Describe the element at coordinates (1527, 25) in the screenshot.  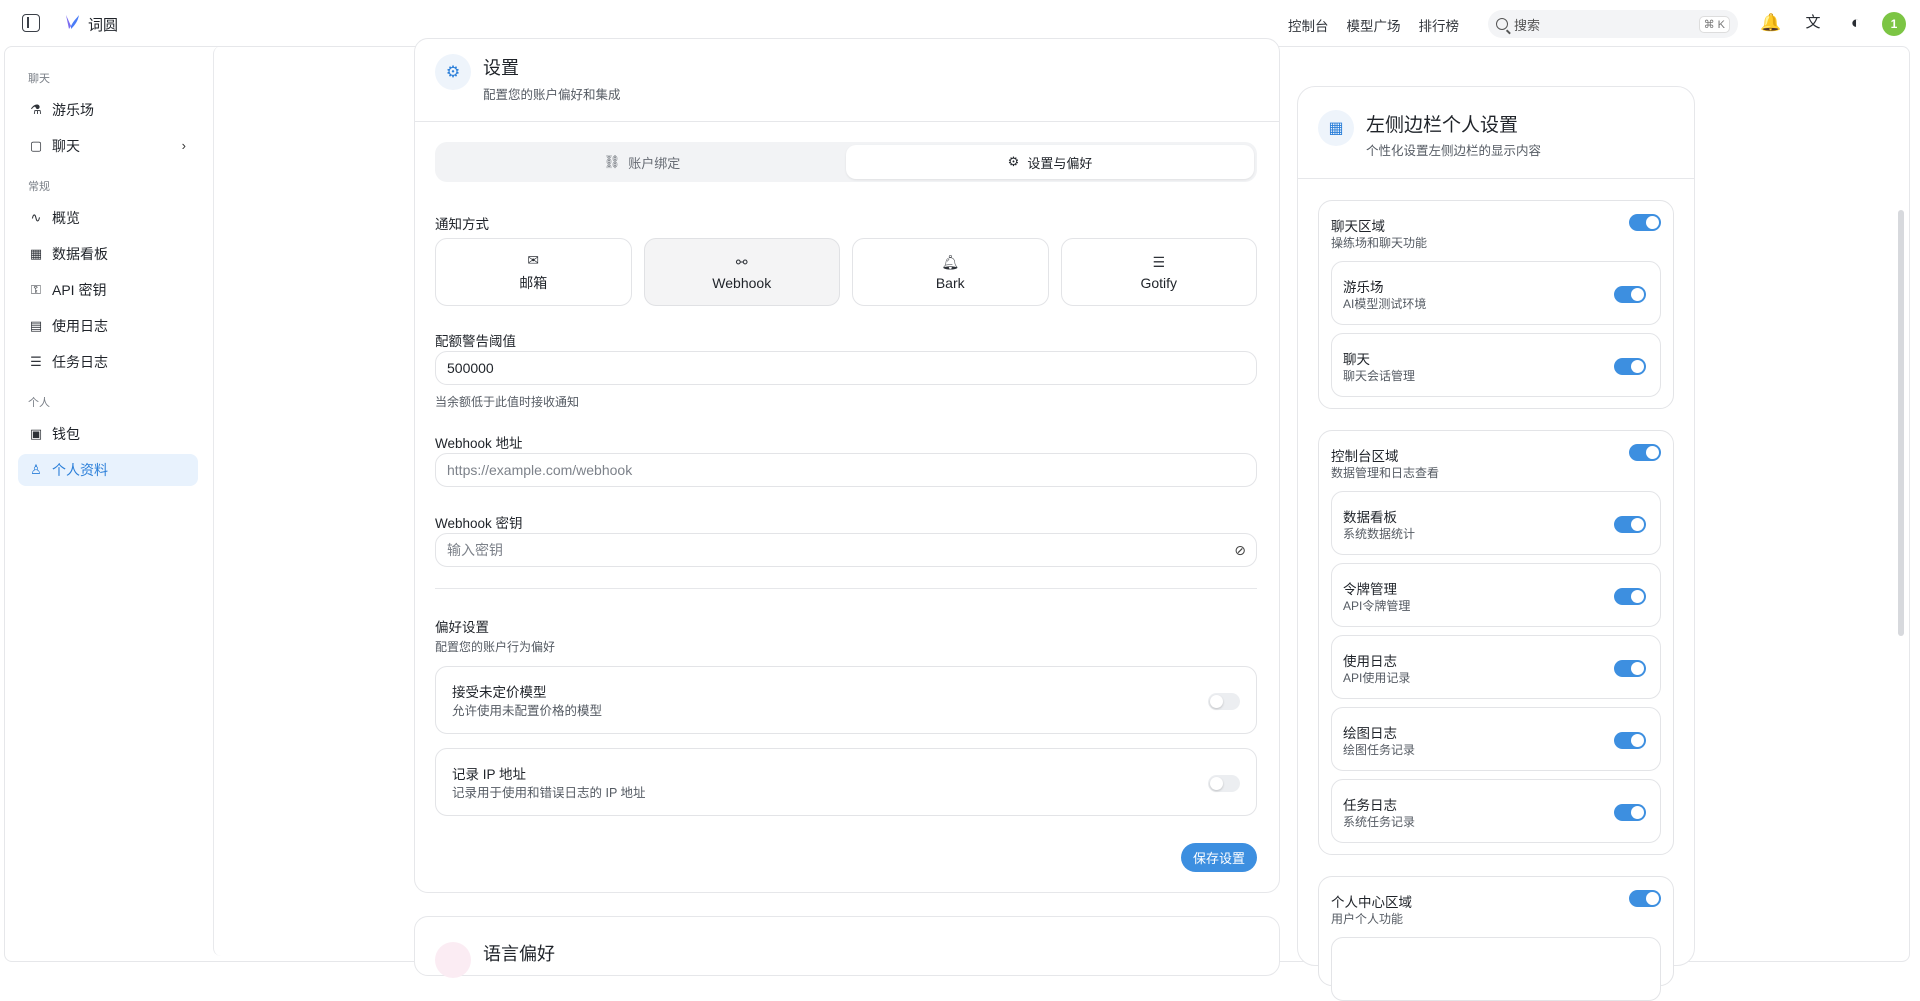
I see `search-placeholder: 搜索` at that location.